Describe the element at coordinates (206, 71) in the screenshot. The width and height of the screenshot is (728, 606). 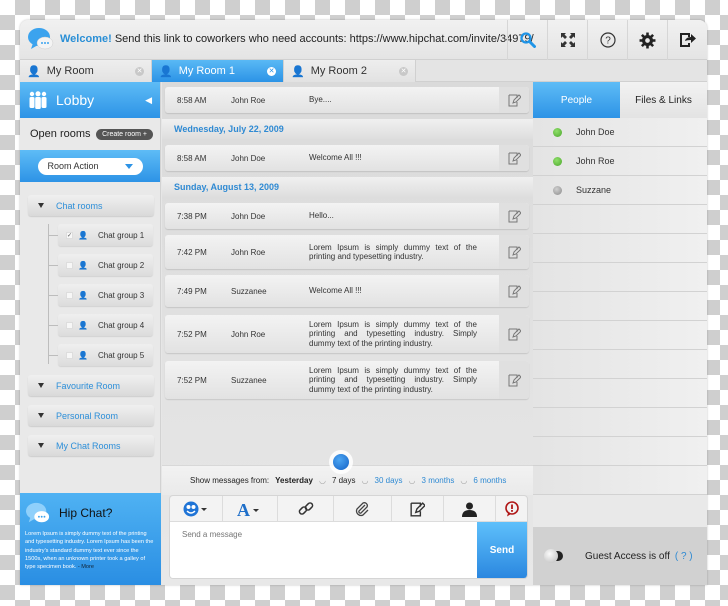
I see `tab-label: My Room 1` at that location.